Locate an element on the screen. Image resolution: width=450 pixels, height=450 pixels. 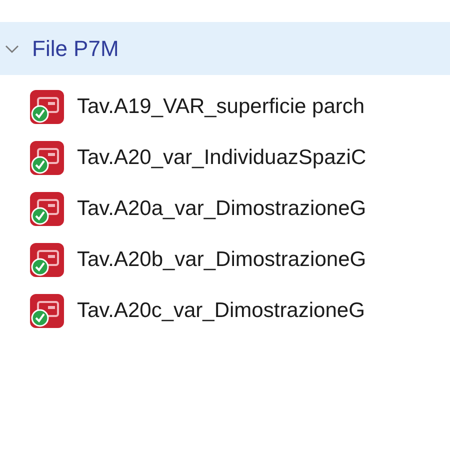
file-name: Tav.A20a_var_DimostrazioneG is located at coordinates (221, 208).